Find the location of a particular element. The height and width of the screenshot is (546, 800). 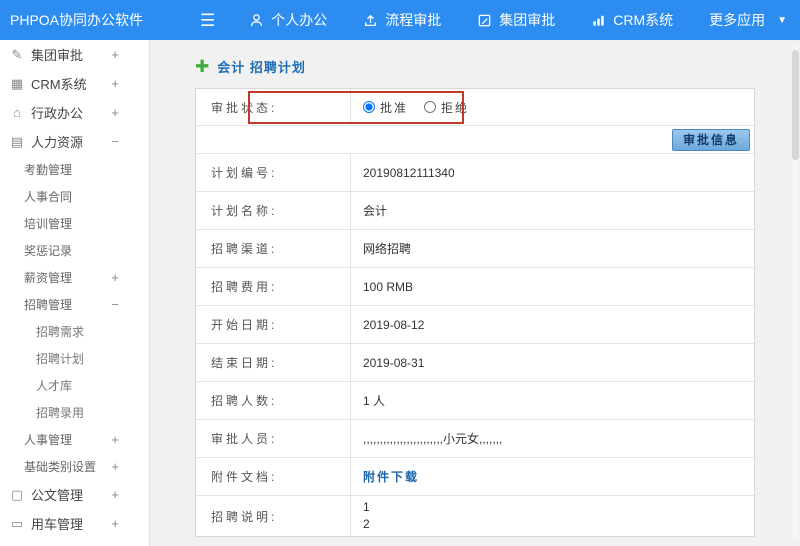

field-row: 招聘人数: 1 人 is located at coordinates (475, 401).